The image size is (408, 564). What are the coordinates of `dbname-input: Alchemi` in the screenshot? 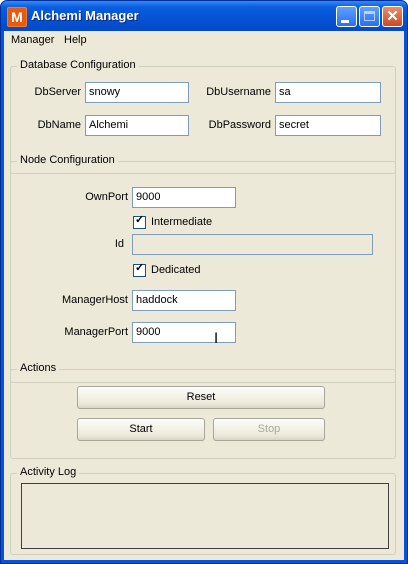 It's located at (137, 125).